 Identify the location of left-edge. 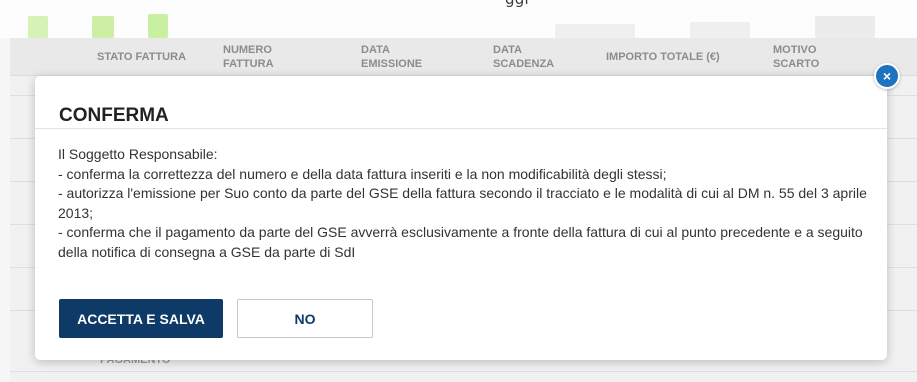
(5, 210).